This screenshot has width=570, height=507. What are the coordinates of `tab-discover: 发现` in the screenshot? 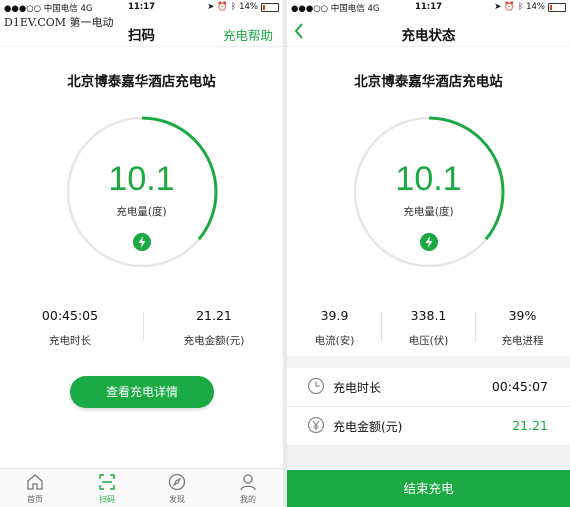 It's located at (177, 488).